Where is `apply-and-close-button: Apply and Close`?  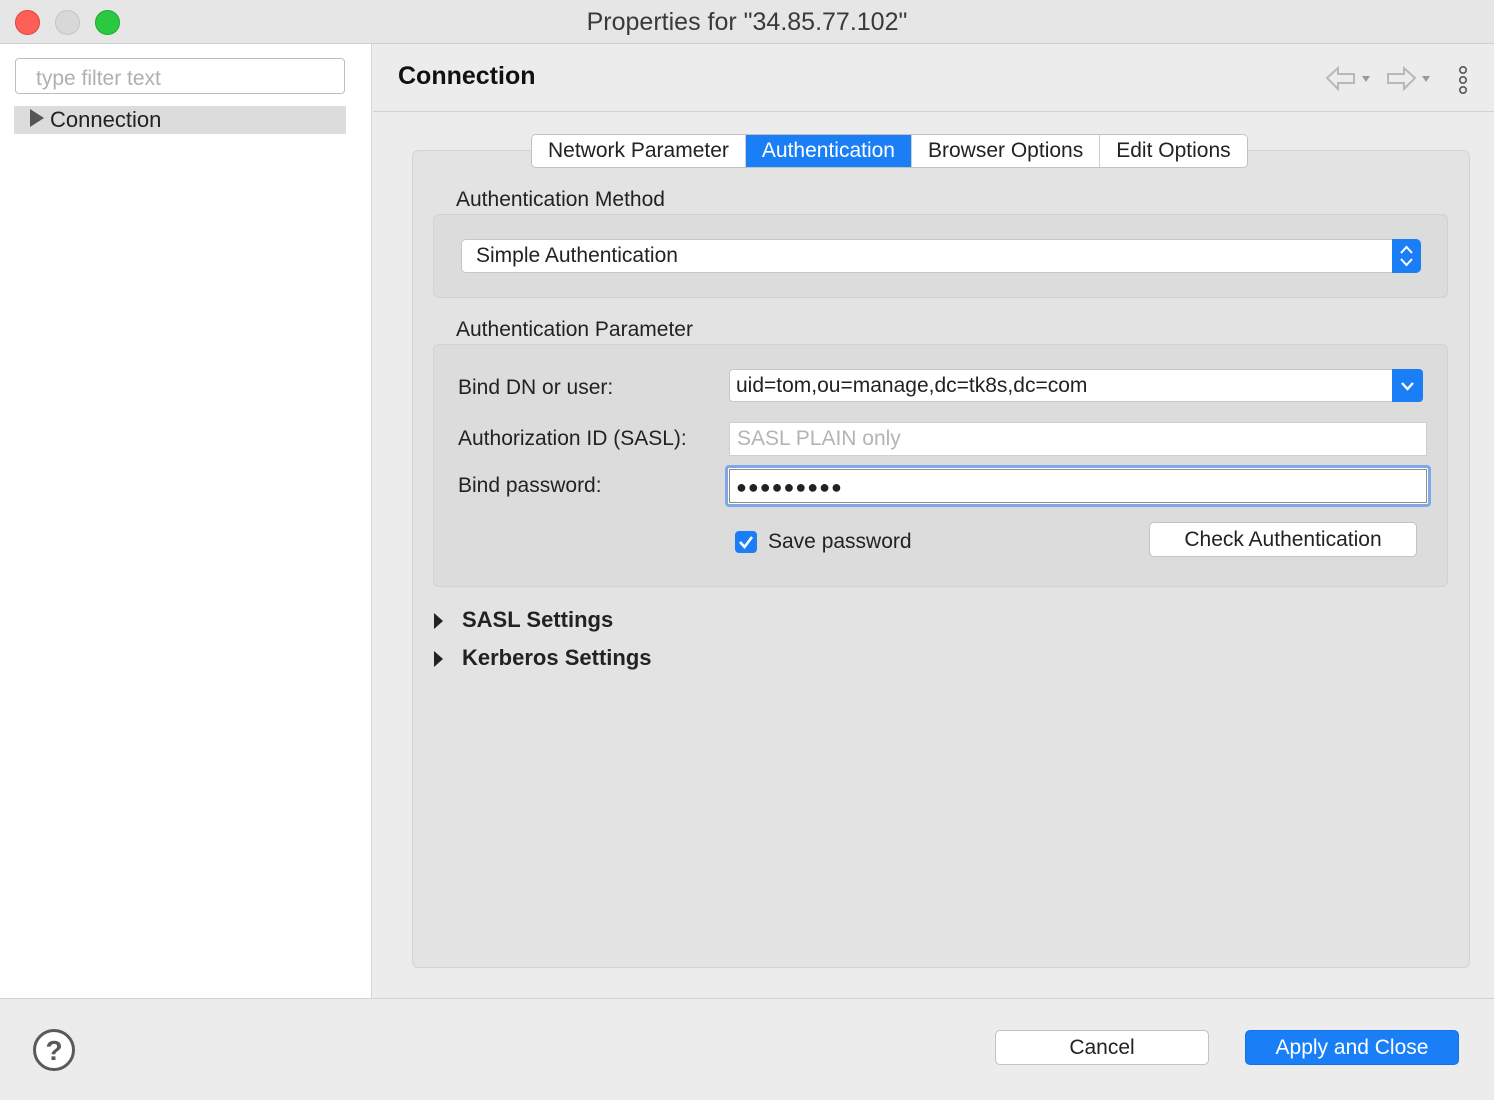
apply-and-close-button: Apply and Close is located at coordinates (1352, 1047).